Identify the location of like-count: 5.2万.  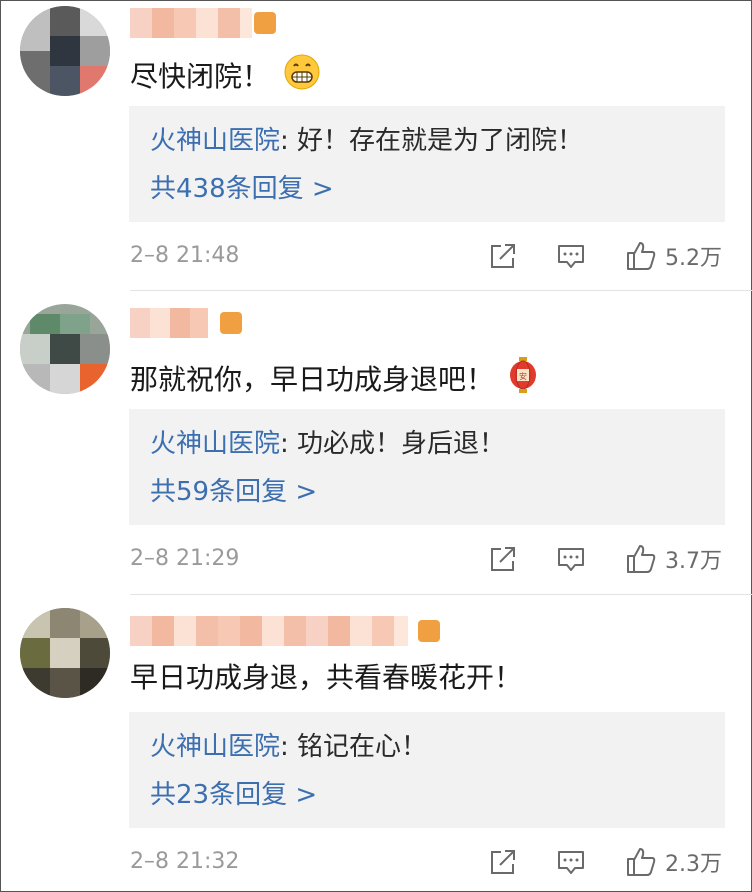
(693, 258).